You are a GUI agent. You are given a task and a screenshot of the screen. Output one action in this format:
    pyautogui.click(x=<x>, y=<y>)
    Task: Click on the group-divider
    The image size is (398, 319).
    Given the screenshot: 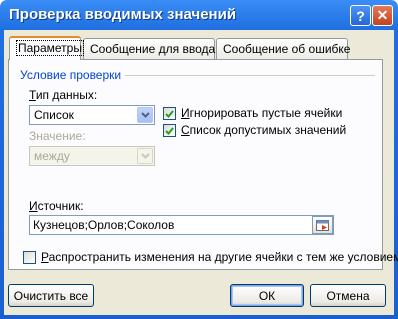 What is the action you would take?
    pyautogui.click(x=244, y=75)
    